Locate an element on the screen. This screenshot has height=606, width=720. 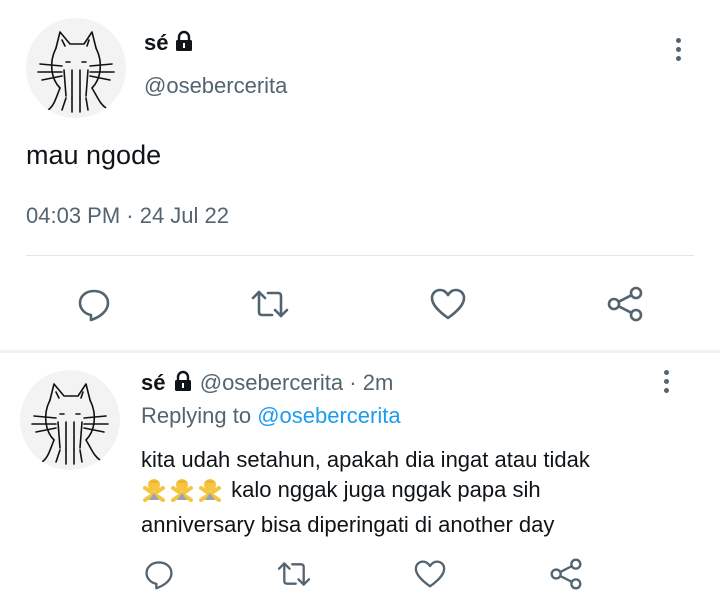
replying-to: Replying to @osebercerita is located at coordinates (271, 416).